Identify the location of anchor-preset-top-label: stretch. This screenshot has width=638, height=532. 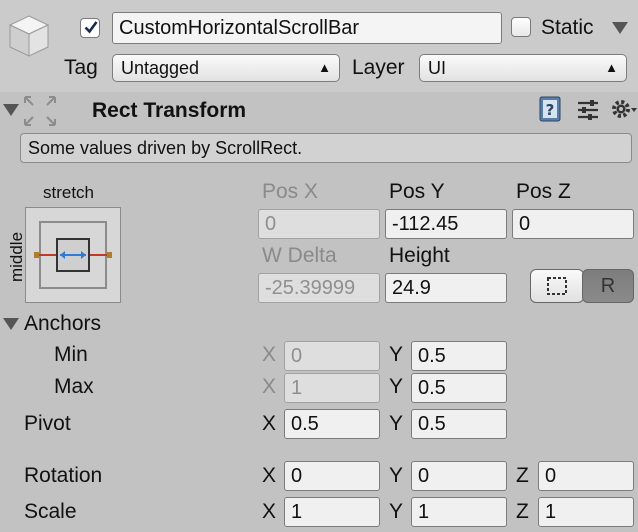
(69, 192).